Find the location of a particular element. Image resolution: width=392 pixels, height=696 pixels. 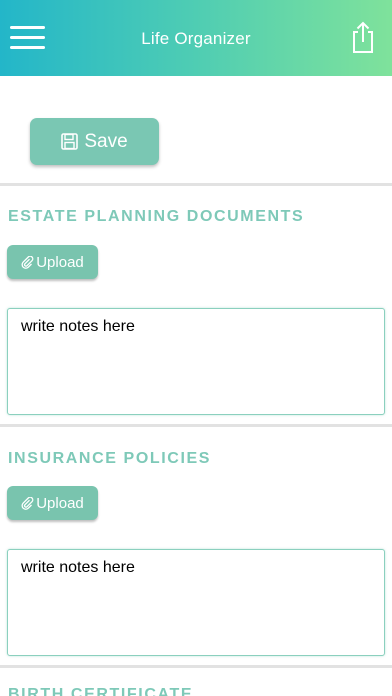

top-bar: Life Organizer is located at coordinates (196, 38).